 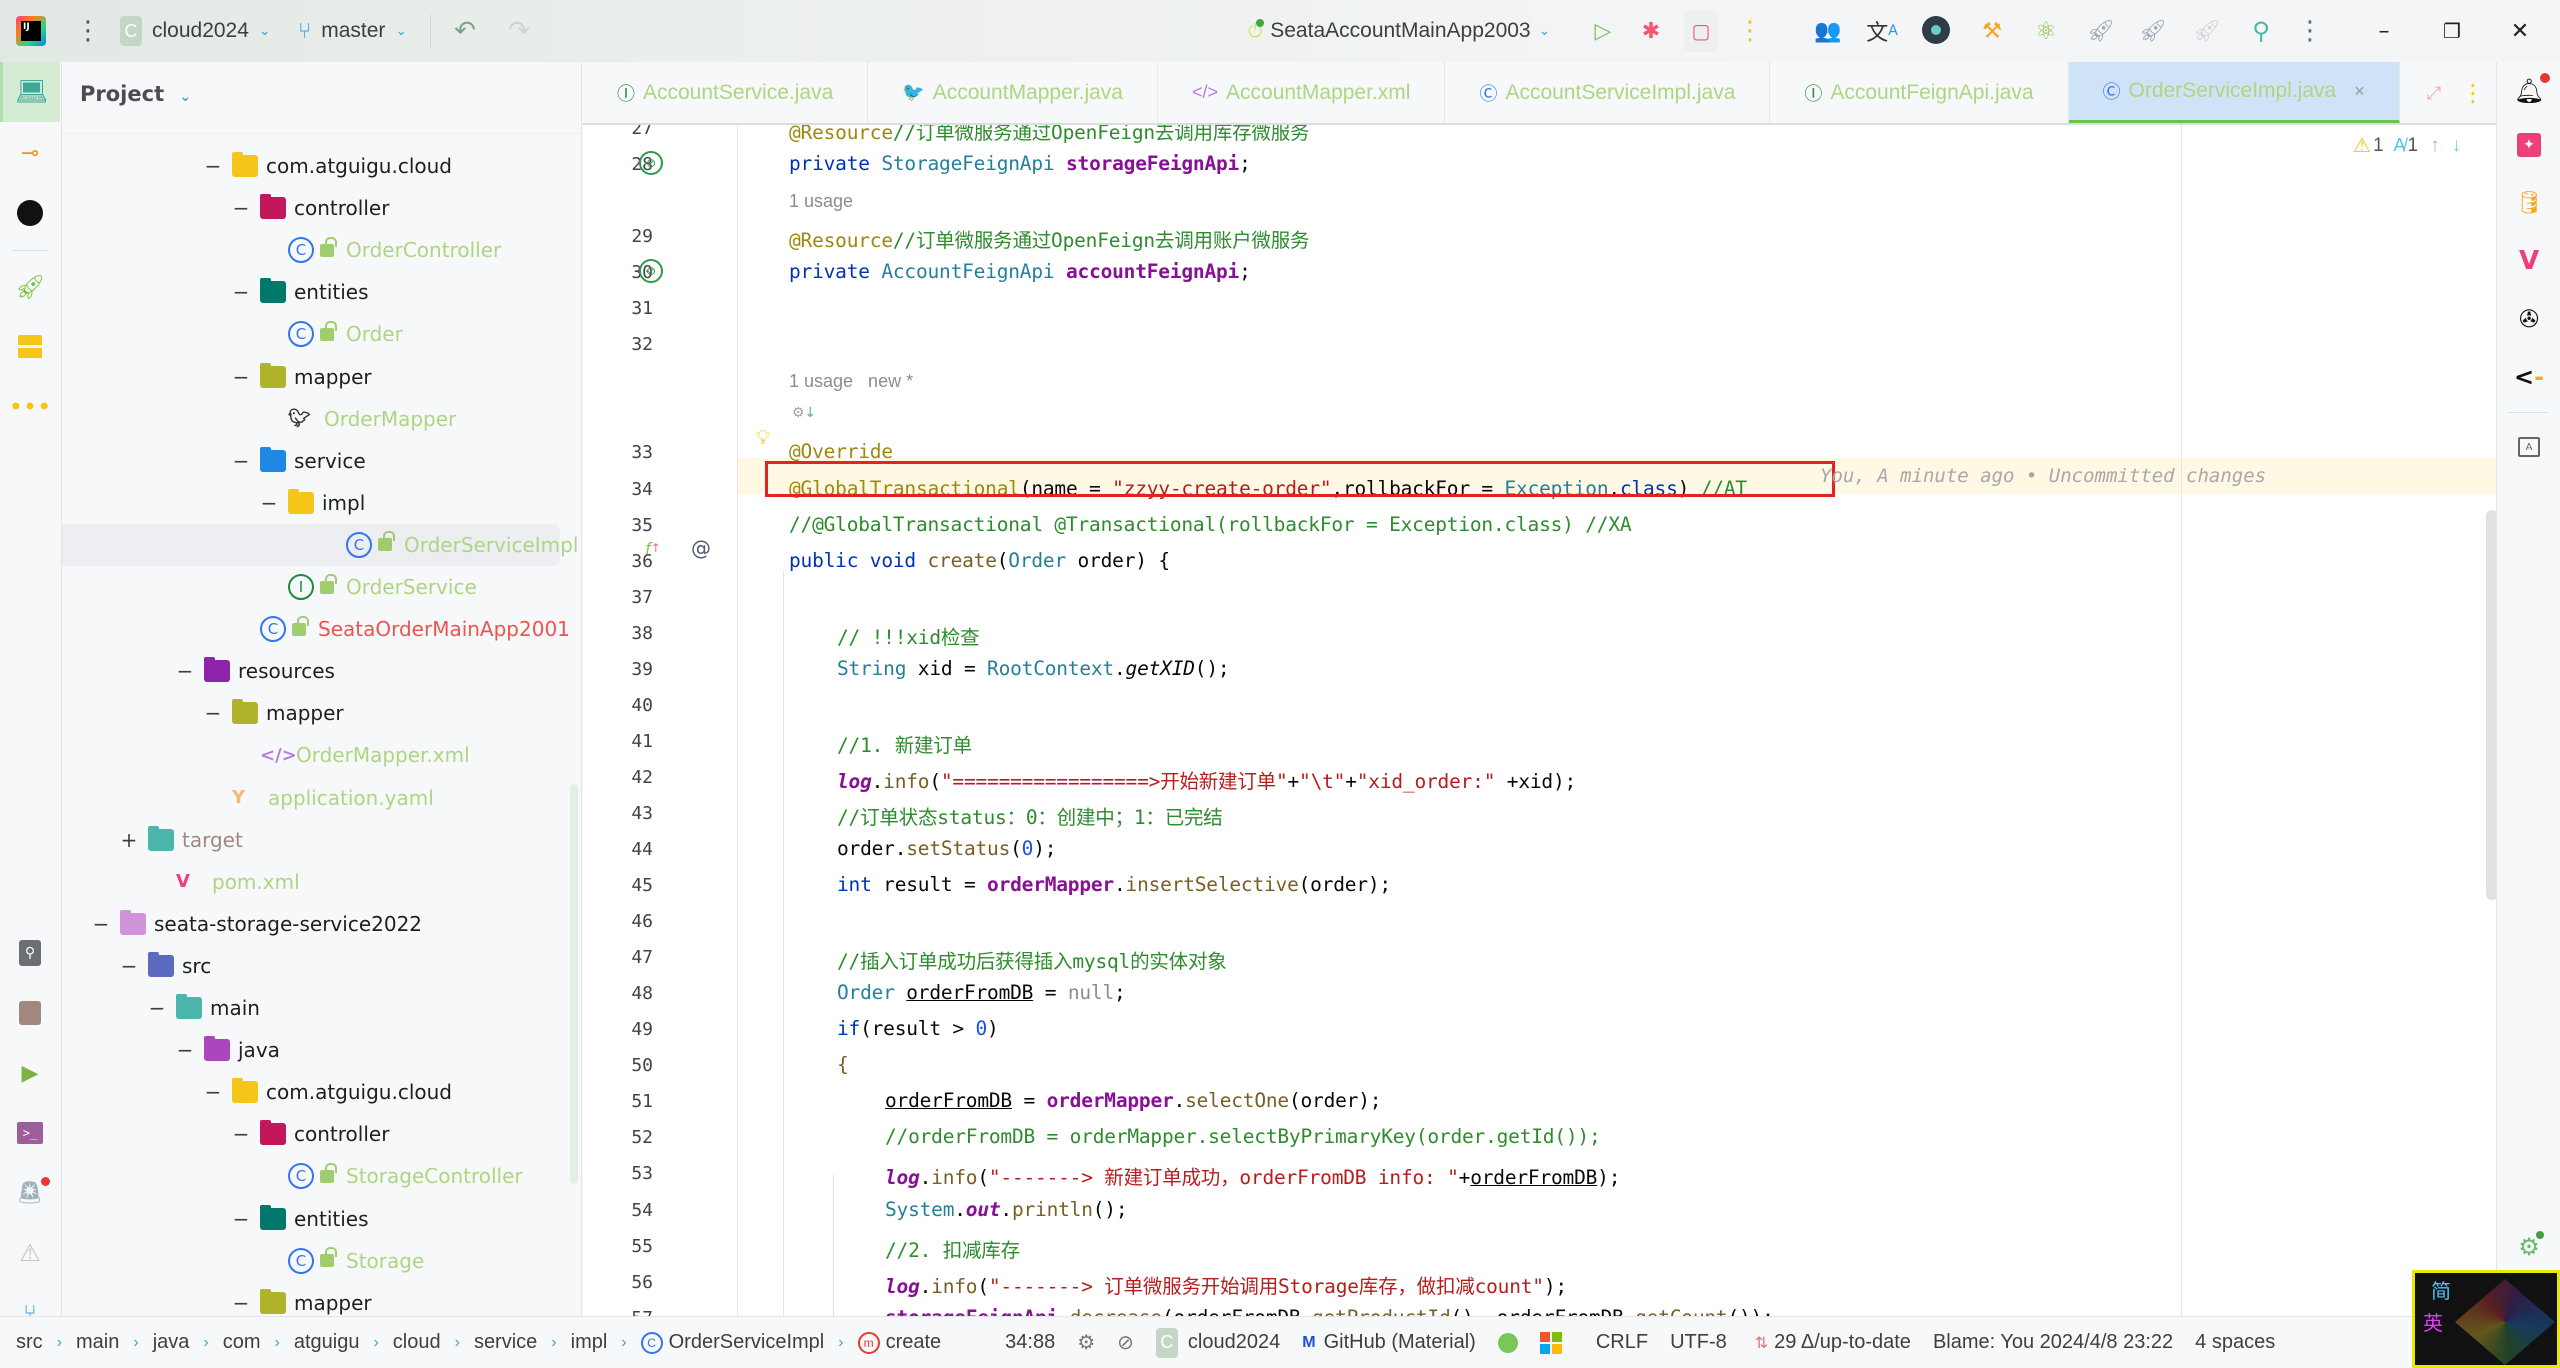 I want to click on line-number: 55, so click(x=628, y=1246).